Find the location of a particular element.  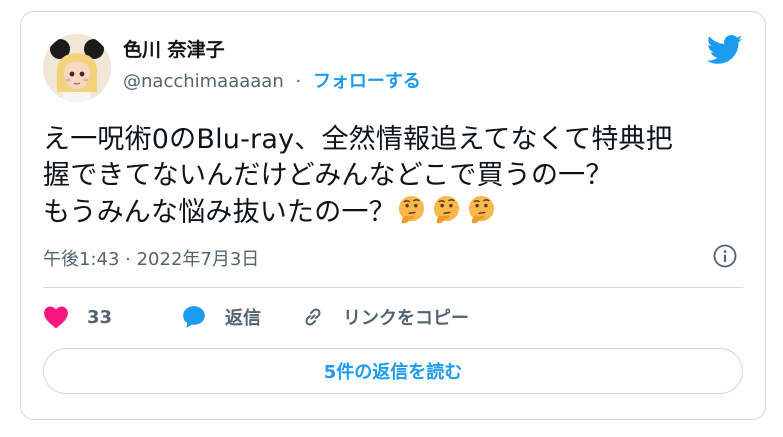

tweet-line-3: もうみんな悩み抜いたの一？ is located at coordinates (393, 212).